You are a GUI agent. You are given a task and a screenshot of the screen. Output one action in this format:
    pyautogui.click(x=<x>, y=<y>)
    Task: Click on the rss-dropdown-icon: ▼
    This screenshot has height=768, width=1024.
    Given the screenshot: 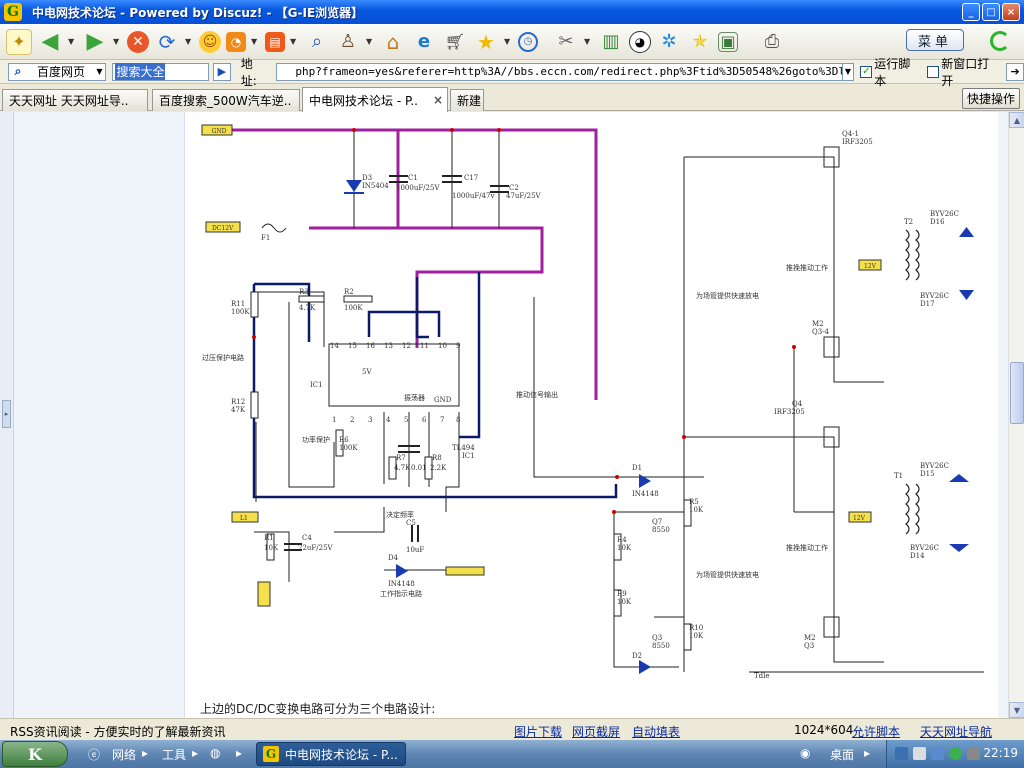 What is the action you would take?
    pyautogui.click(x=255, y=41)
    